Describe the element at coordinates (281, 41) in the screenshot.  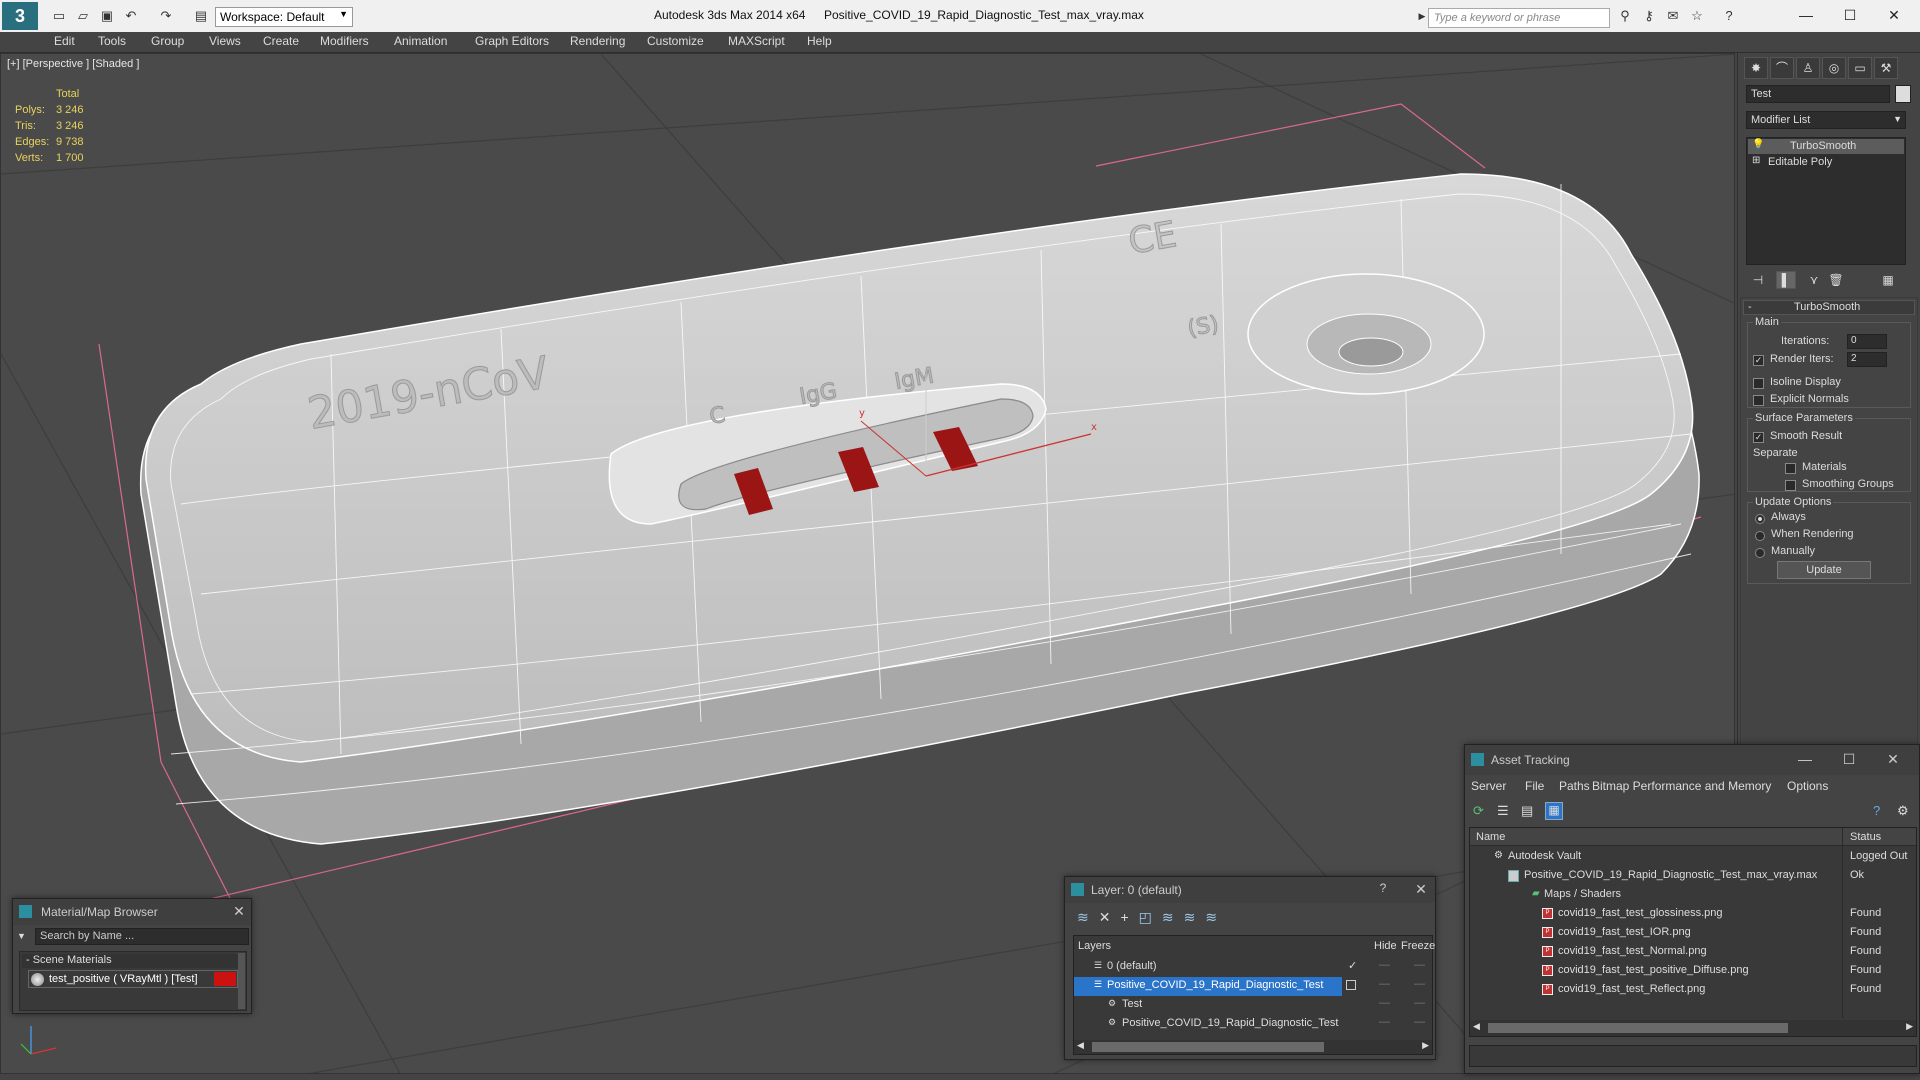
I see `menu-create: Create` at that location.